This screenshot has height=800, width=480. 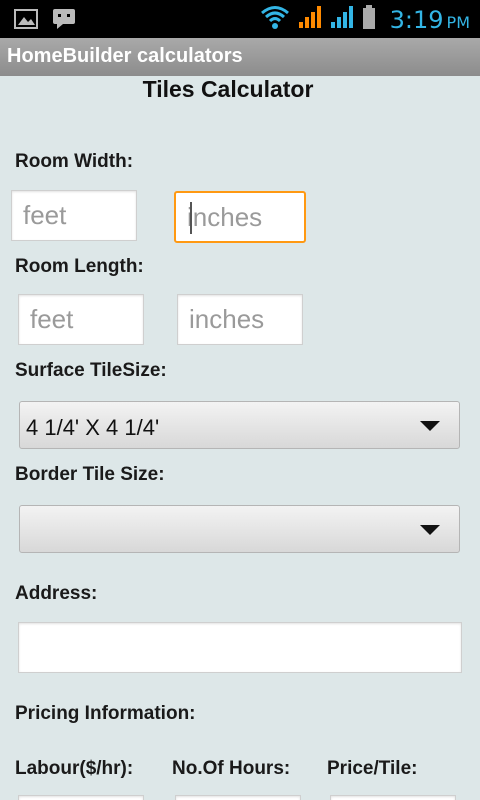 I want to click on price-per-tile-label: Price/Tile:, so click(x=372, y=768).